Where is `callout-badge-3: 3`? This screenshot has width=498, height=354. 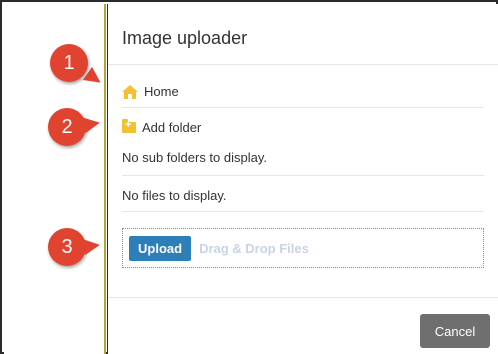 callout-badge-3: 3 is located at coordinates (67, 247).